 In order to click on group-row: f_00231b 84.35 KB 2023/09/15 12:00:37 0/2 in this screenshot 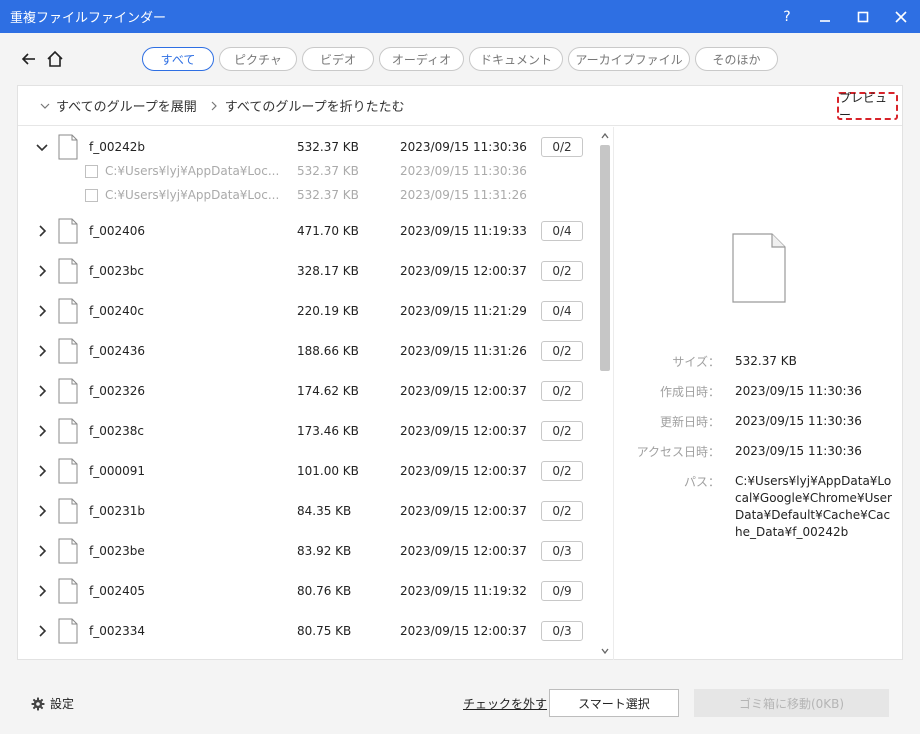, I will do `click(308, 511)`.